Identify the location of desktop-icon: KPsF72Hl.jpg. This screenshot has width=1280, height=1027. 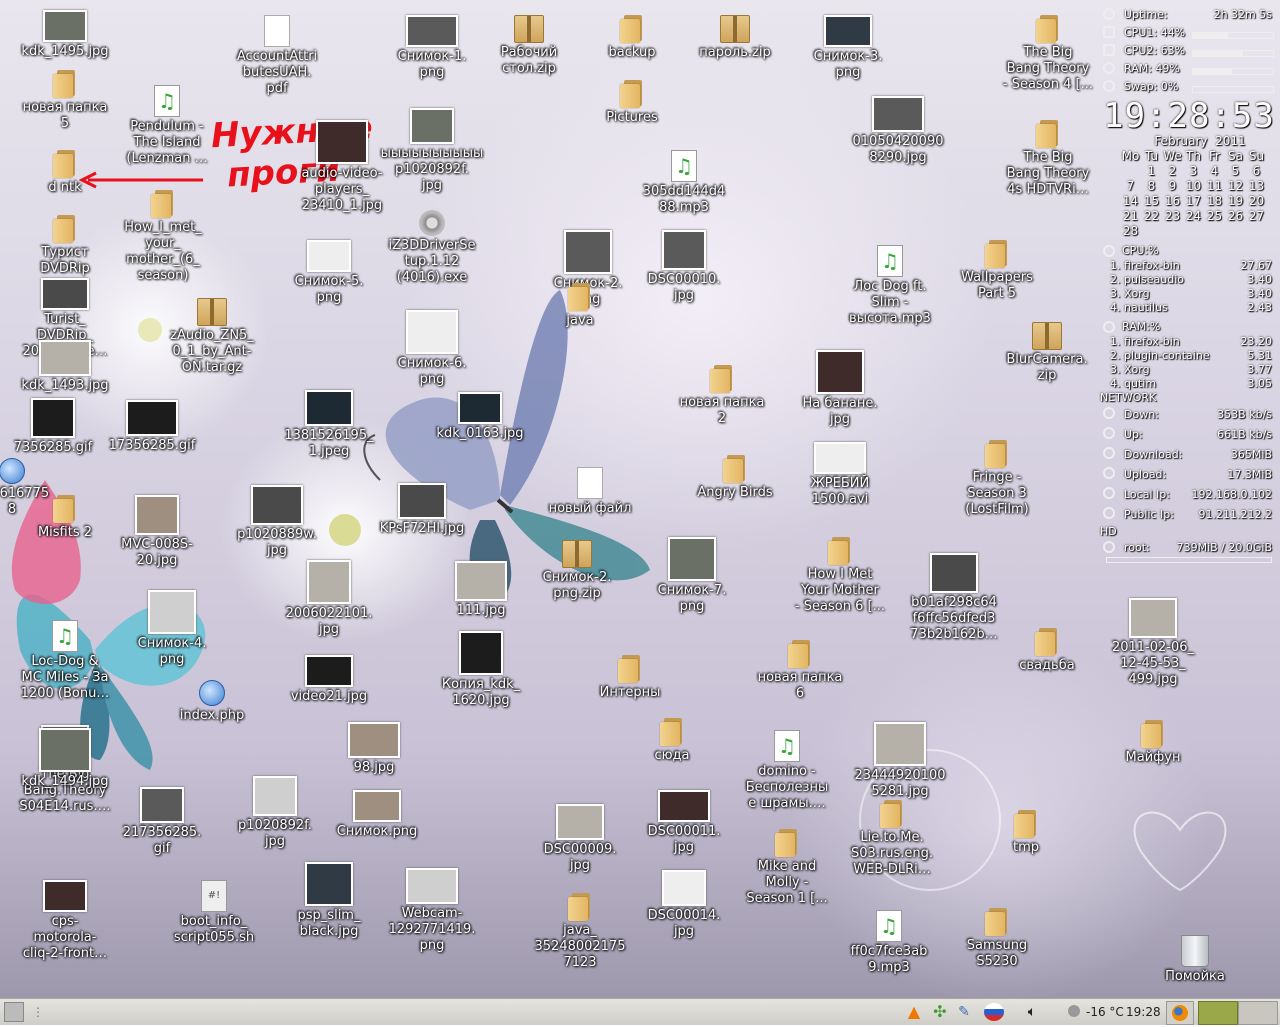
(422, 510).